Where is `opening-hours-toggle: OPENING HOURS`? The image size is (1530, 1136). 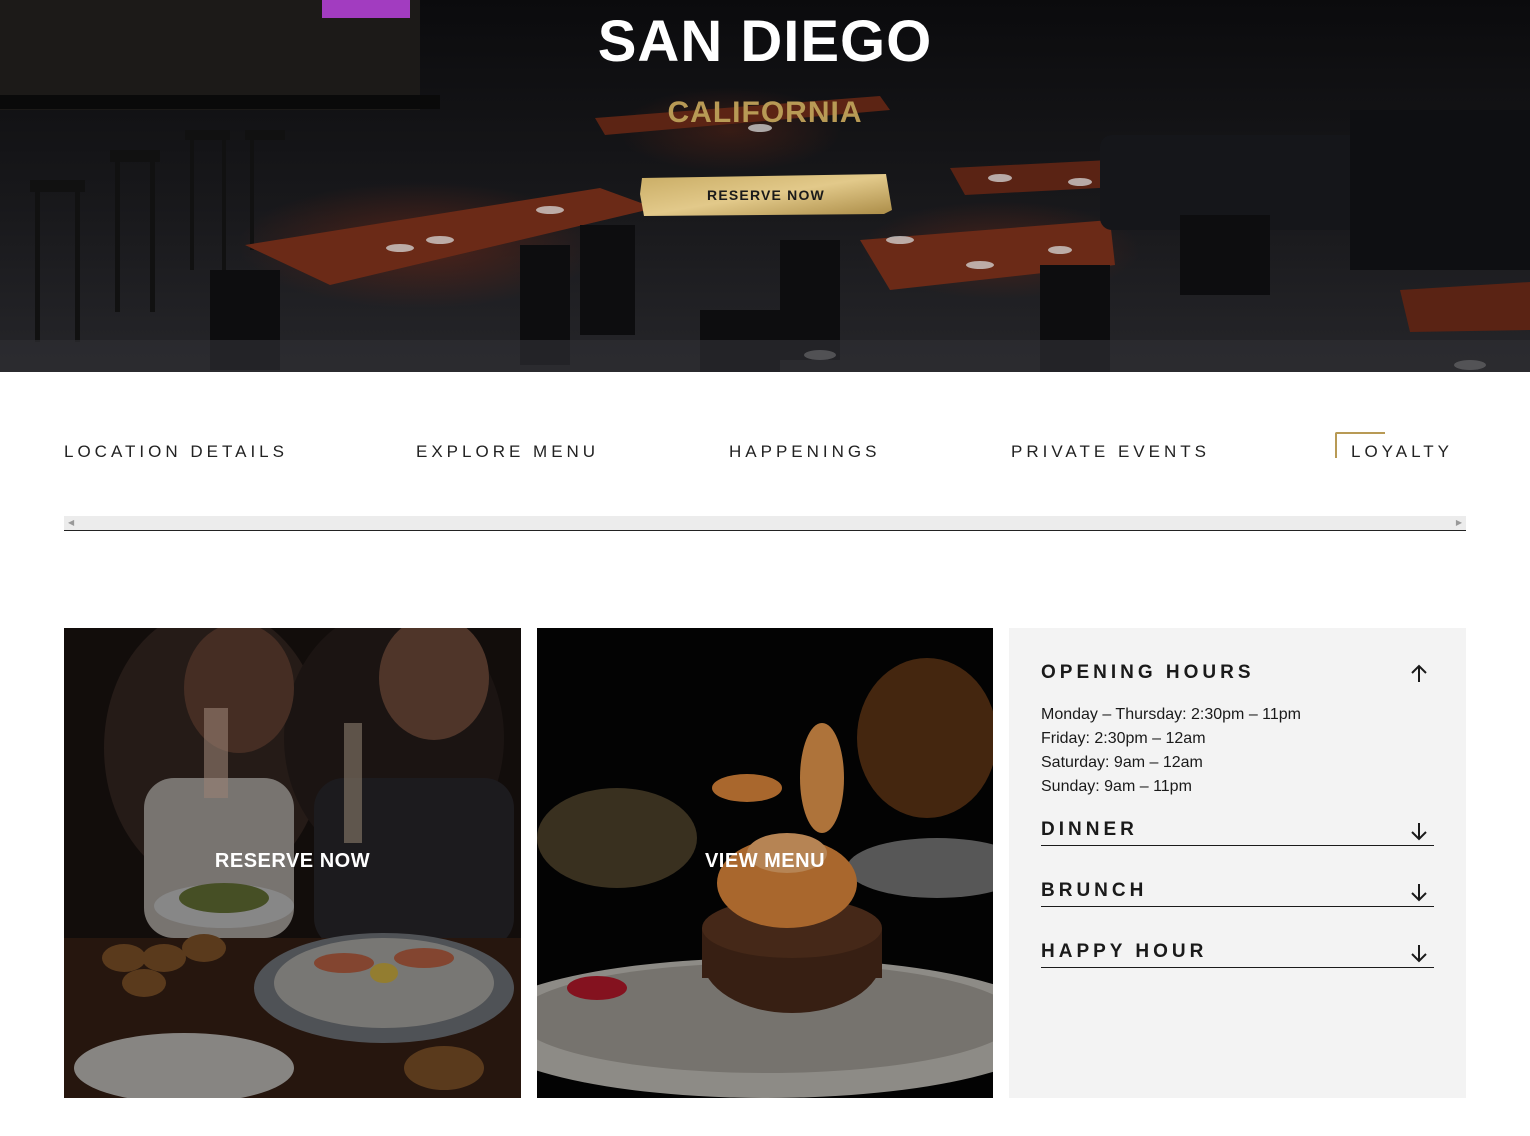
opening-hours-toggle: OPENING HOURS is located at coordinates (1237, 673).